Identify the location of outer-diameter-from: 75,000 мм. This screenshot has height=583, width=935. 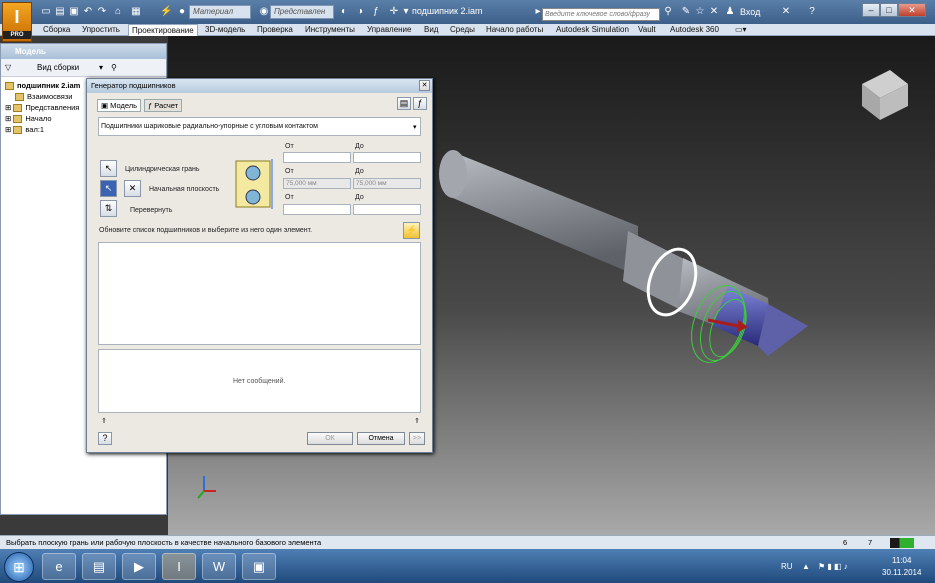
(317, 183).